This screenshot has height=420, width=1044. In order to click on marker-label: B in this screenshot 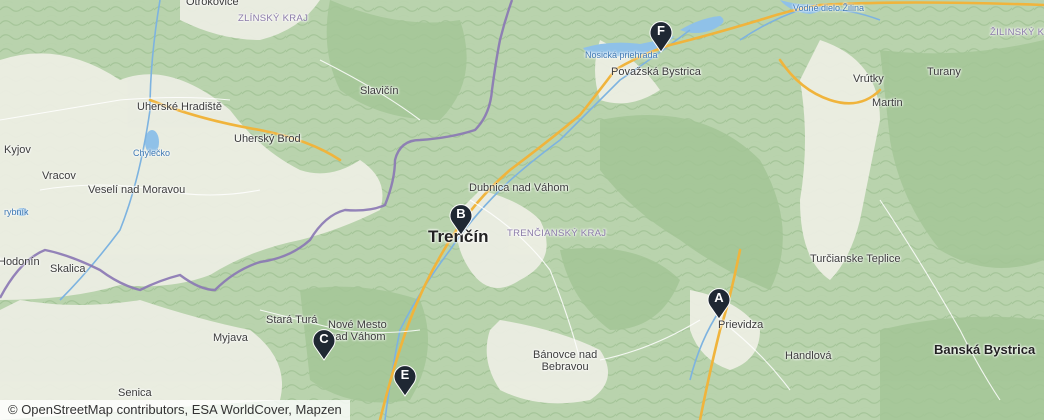, I will do `click(461, 213)`.